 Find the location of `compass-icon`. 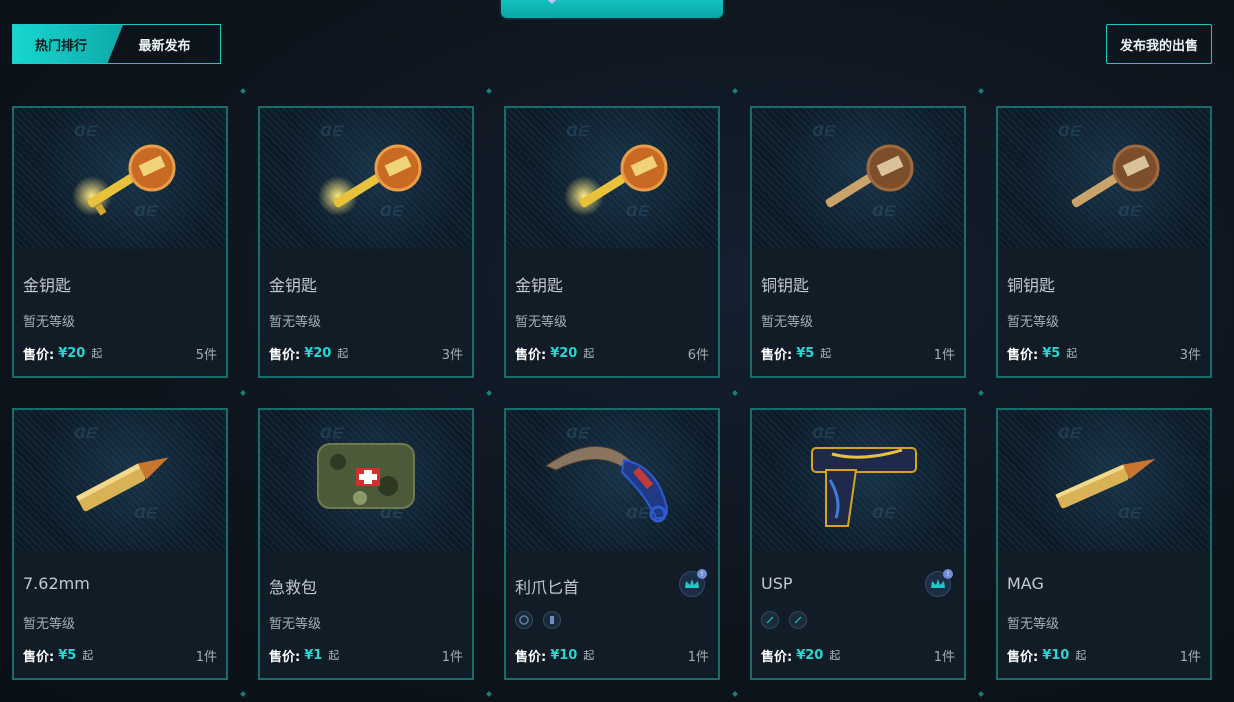

compass-icon is located at coordinates (524, 620).